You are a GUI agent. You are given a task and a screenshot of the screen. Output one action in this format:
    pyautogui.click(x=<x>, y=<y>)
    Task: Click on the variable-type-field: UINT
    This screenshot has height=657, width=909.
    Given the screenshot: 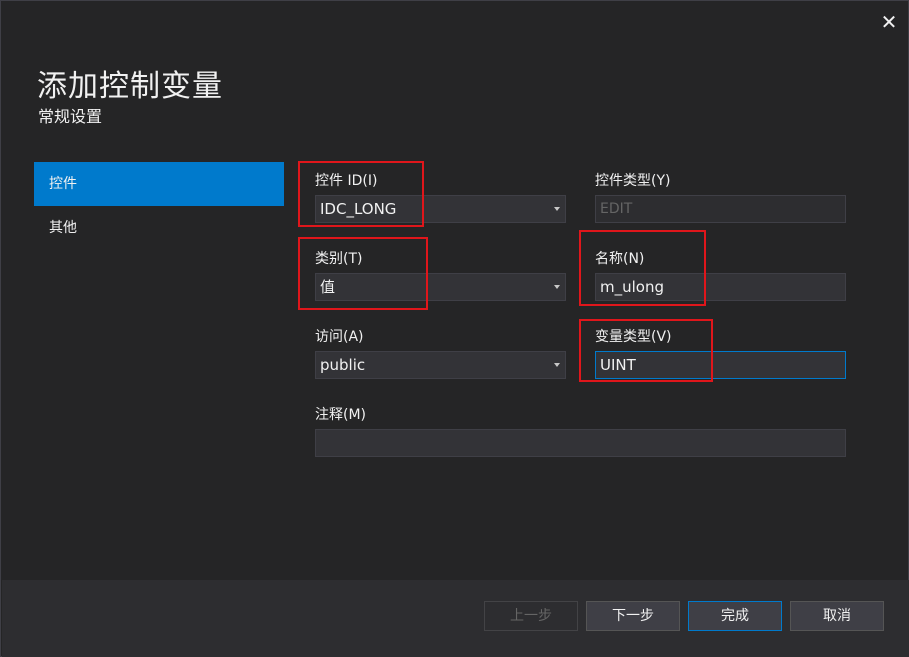 What is the action you would take?
    pyautogui.click(x=720, y=365)
    